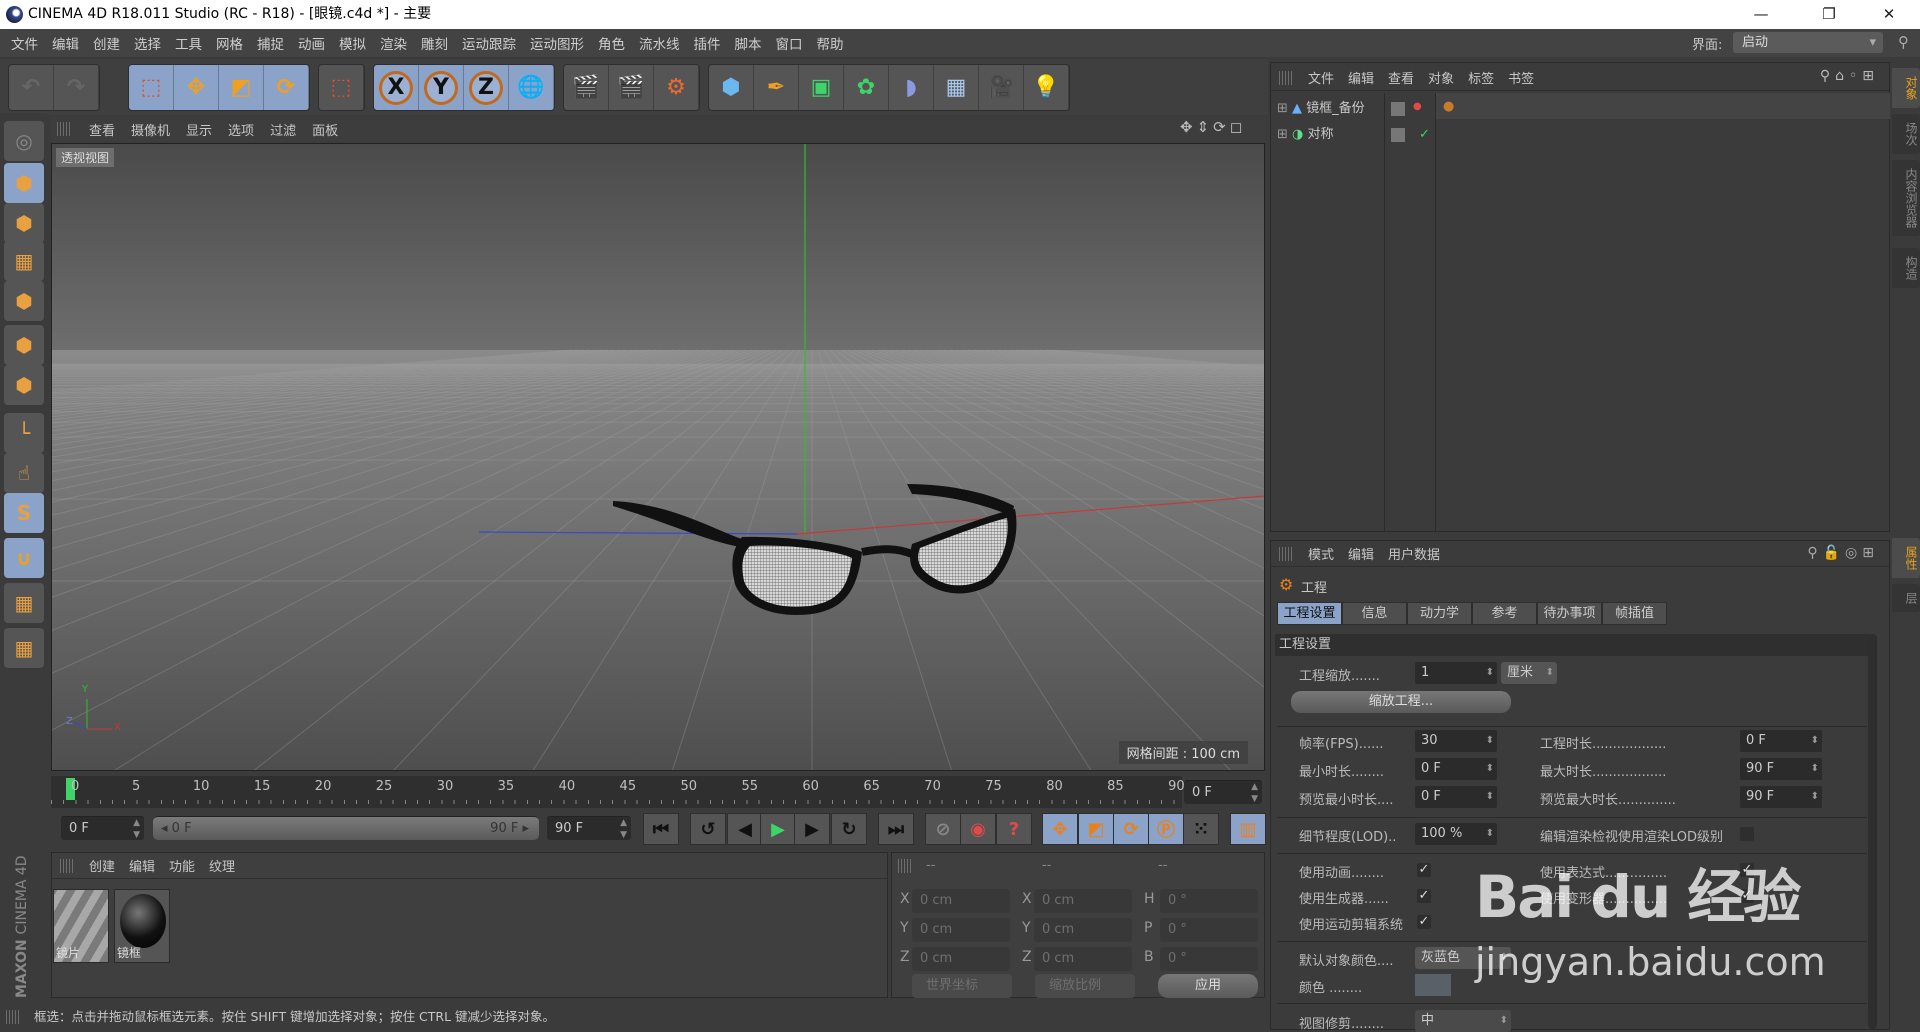 The image size is (1920, 1032). What do you see at coordinates (1634, 613) in the screenshot?
I see `attribute-tab: 帧插值` at bounding box center [1634, 613].